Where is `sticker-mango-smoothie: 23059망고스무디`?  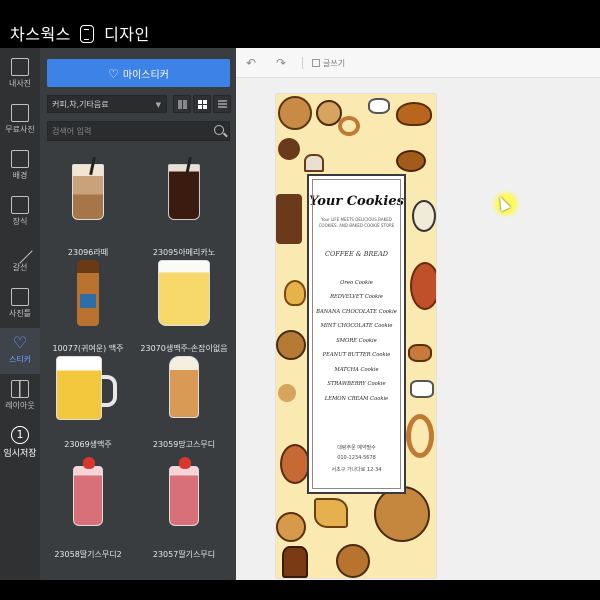
sticker-mango-smoothie: 23059망고스무디 is located at coordinates (184, 403).